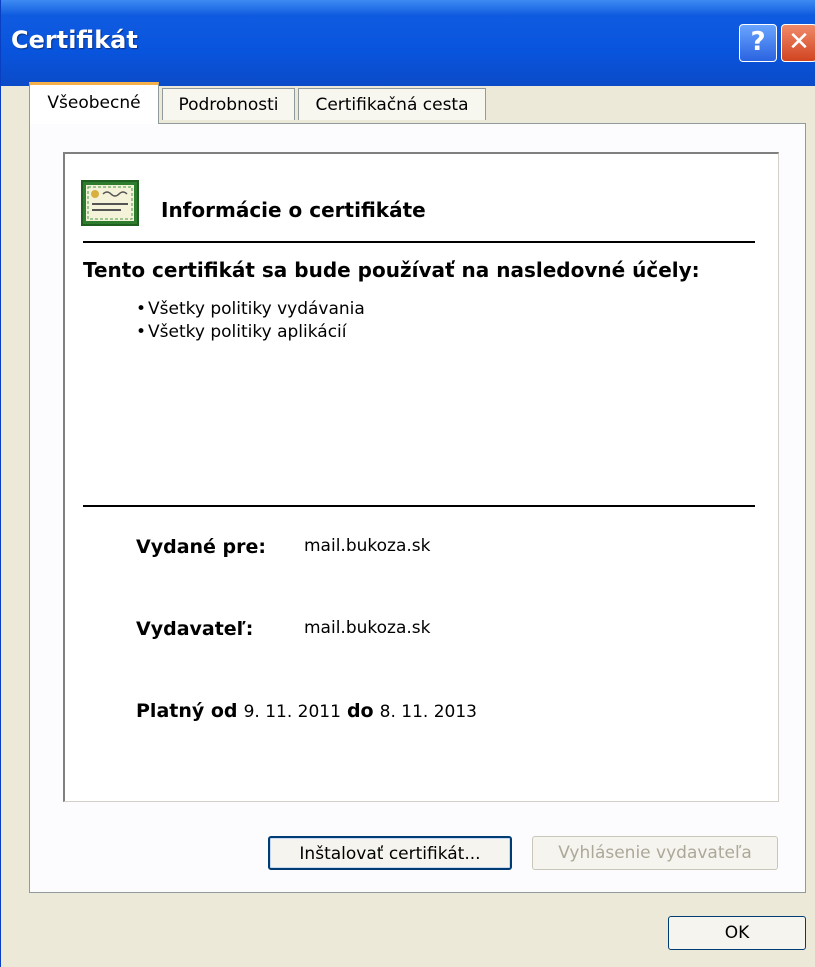 The image size is (815, 967). I want to click on divider-top, so click(419, 242).